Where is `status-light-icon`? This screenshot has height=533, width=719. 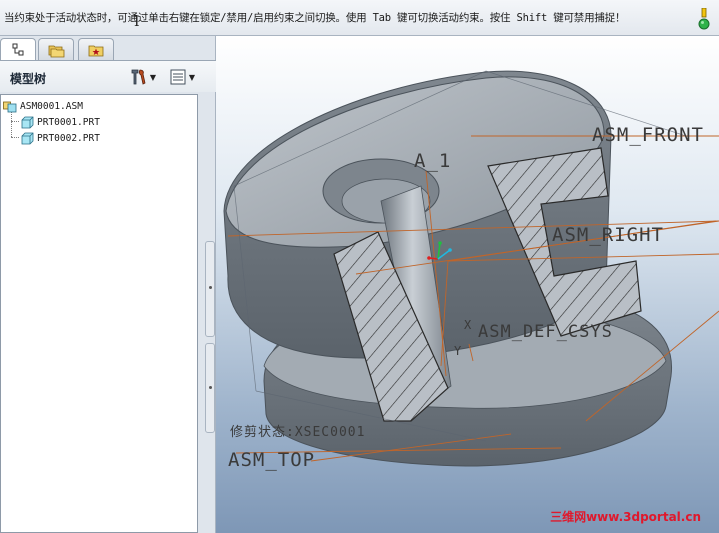
status-light-icon is located at coordinates (704, 20).